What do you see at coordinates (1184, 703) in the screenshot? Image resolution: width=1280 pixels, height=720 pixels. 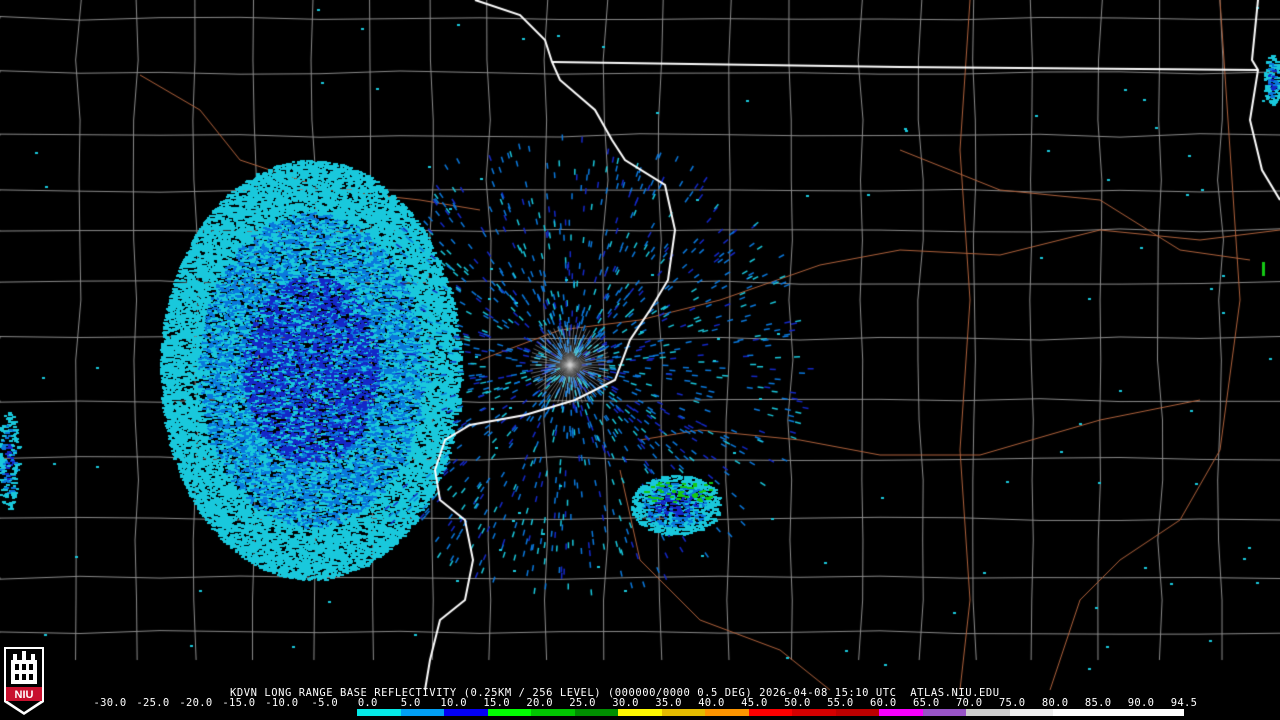 I see `colorbar-label: 94.5` at bounding box center [1184, 703].